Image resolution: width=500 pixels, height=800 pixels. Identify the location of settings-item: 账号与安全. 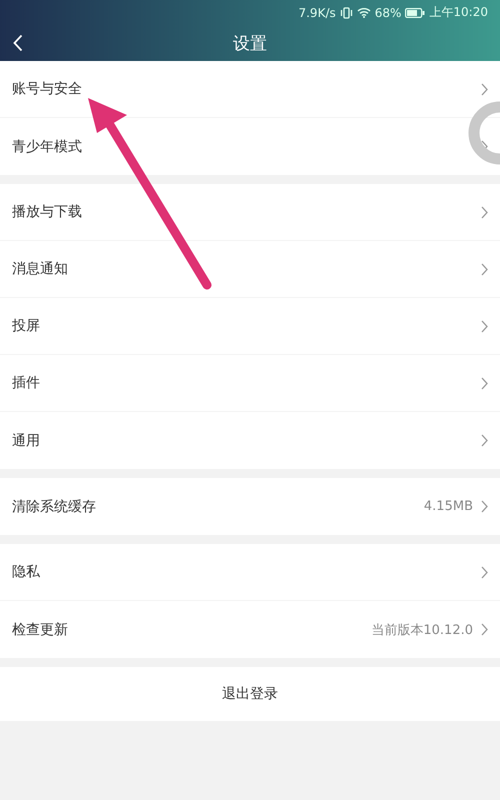
(47, 89).